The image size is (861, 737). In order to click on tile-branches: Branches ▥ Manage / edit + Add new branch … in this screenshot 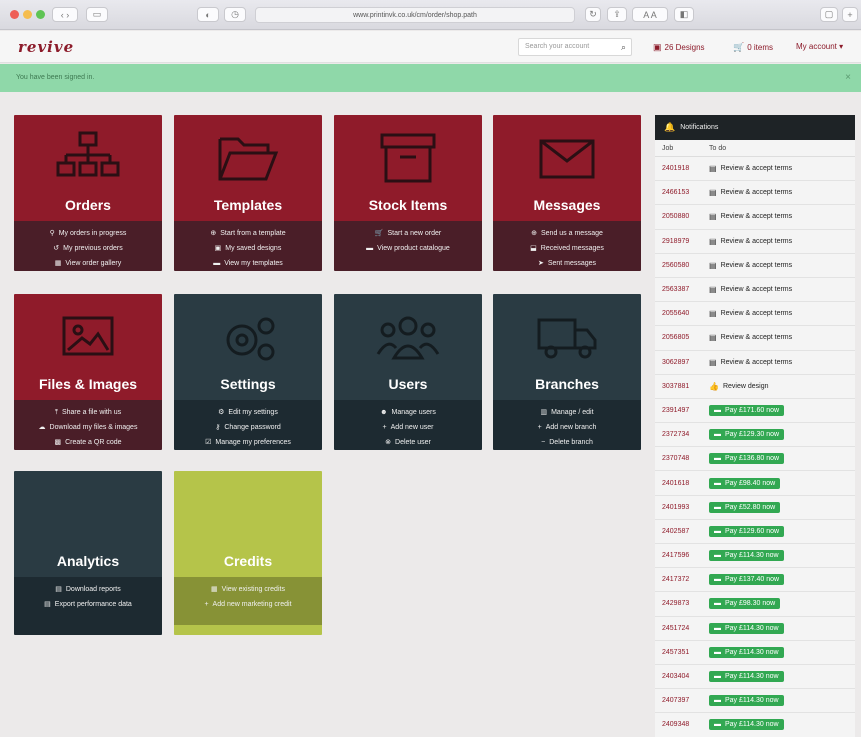, I will do `click(567, 372)`.